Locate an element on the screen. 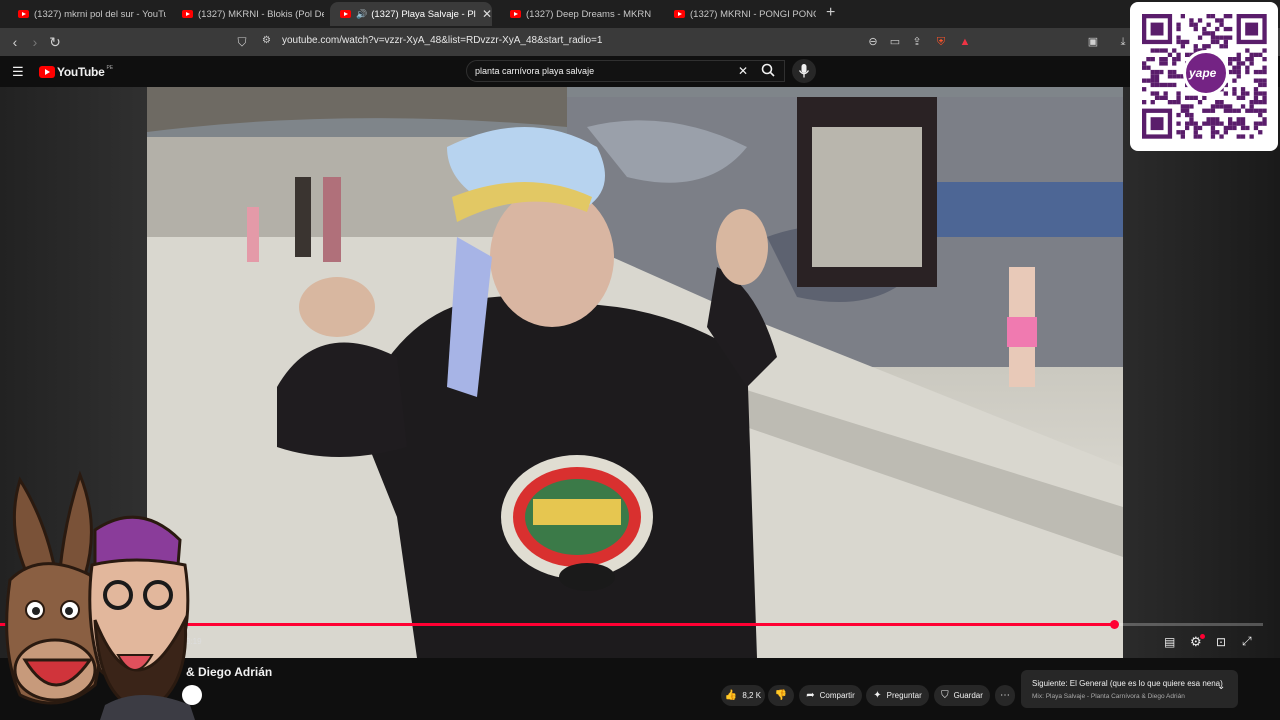 The height and width of the screenshot is (720, 1280). share-page-icon: ⇪ is located at coordinates (917, 42).